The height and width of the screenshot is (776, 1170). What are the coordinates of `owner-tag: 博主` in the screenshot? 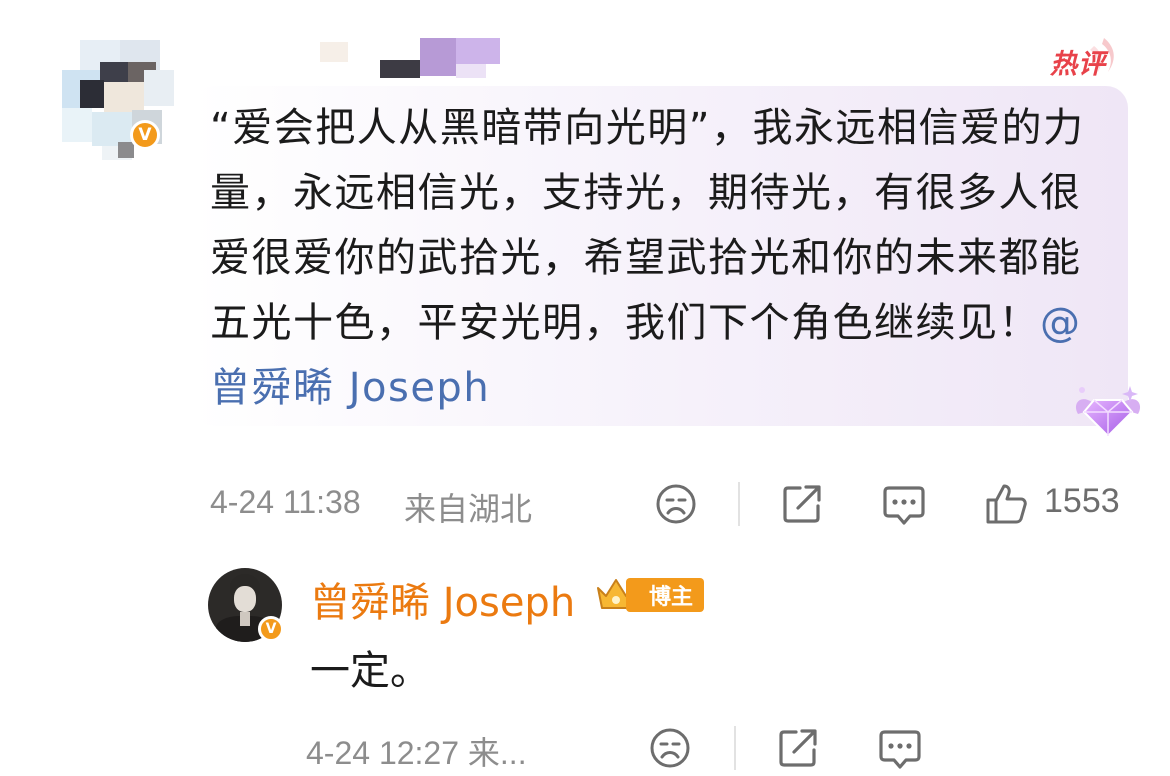 It's located at (665, 595).